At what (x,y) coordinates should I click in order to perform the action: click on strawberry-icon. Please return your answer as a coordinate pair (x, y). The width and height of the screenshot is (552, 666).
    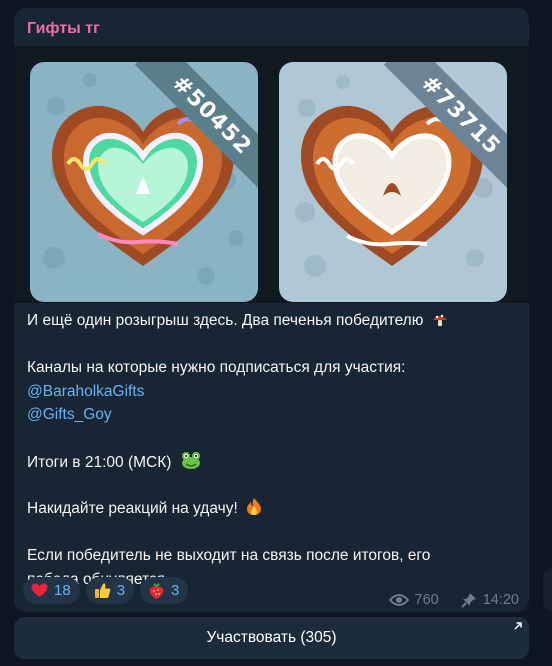
    Looking at the image, I should click on (156, 590).